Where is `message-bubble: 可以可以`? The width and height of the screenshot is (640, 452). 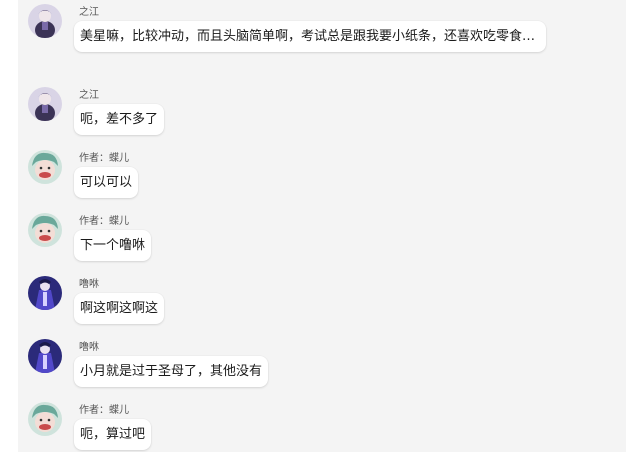 message-bubble: 可以可以 is located at coordinates (106, 182).